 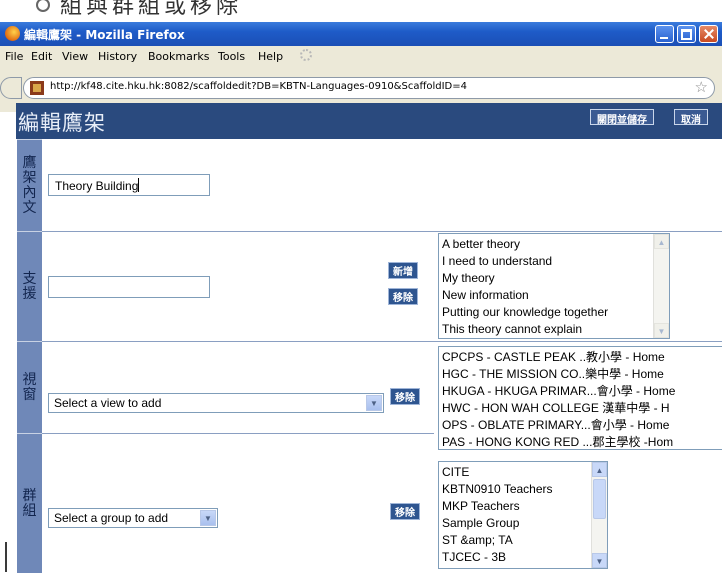 What do you see at coordinates (708, 34) in the screenshot?
I see `close-window-button` at bounding box center [708, 34].